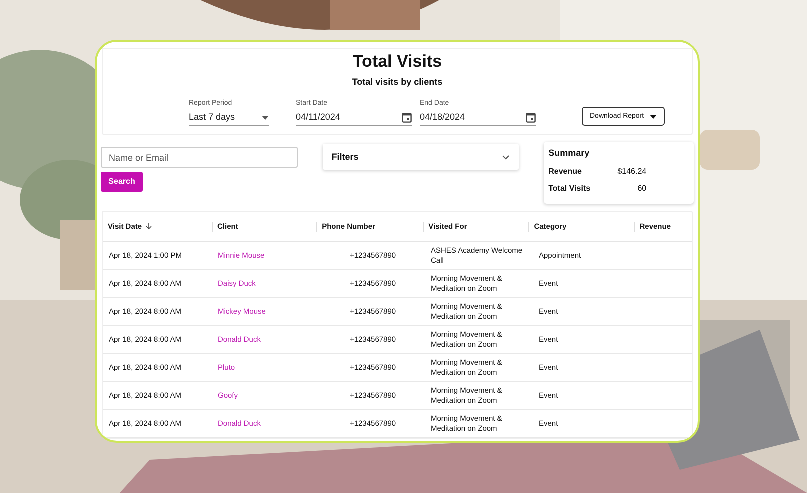 Image resolution: width=807 pixels, height=493 pixels. I want to click on filters-dropdown: Filters, so click(420, 157).